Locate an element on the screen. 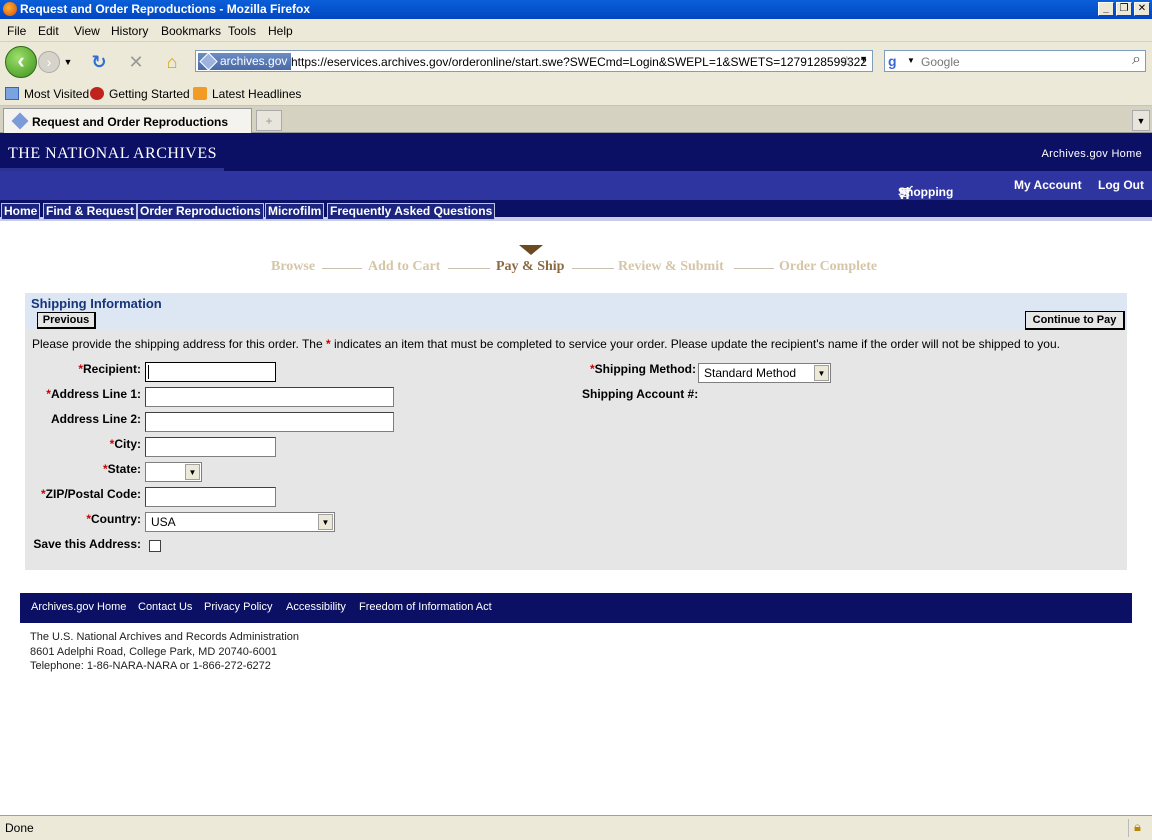 The height and width of the screenshot is (840, 1152). stop-icon: ✕ is located at coordinates (136, 62).